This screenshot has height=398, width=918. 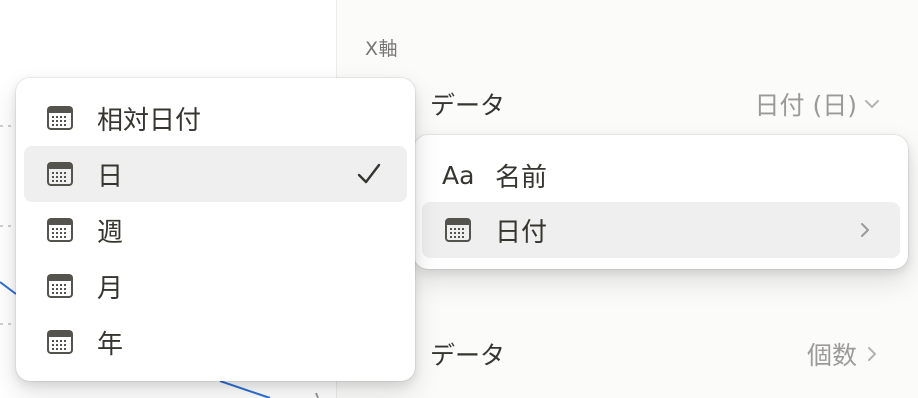 What do you see at coordinates (215, 342) in the screenshot?
I see `menu-item-year: 年` at bounding box center [215, 342].